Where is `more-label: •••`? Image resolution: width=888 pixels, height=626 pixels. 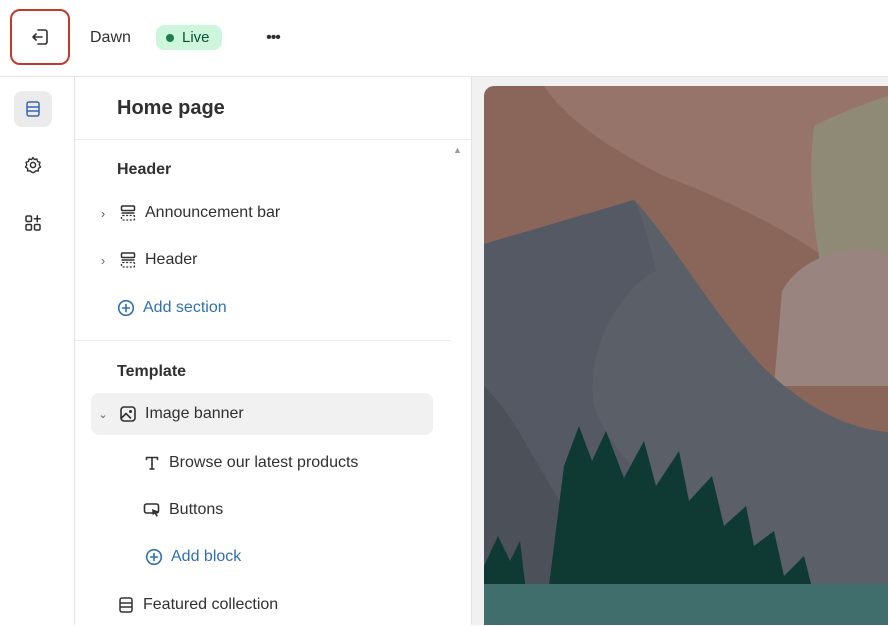
more-label: ••• is located at coordinates (273, 37).